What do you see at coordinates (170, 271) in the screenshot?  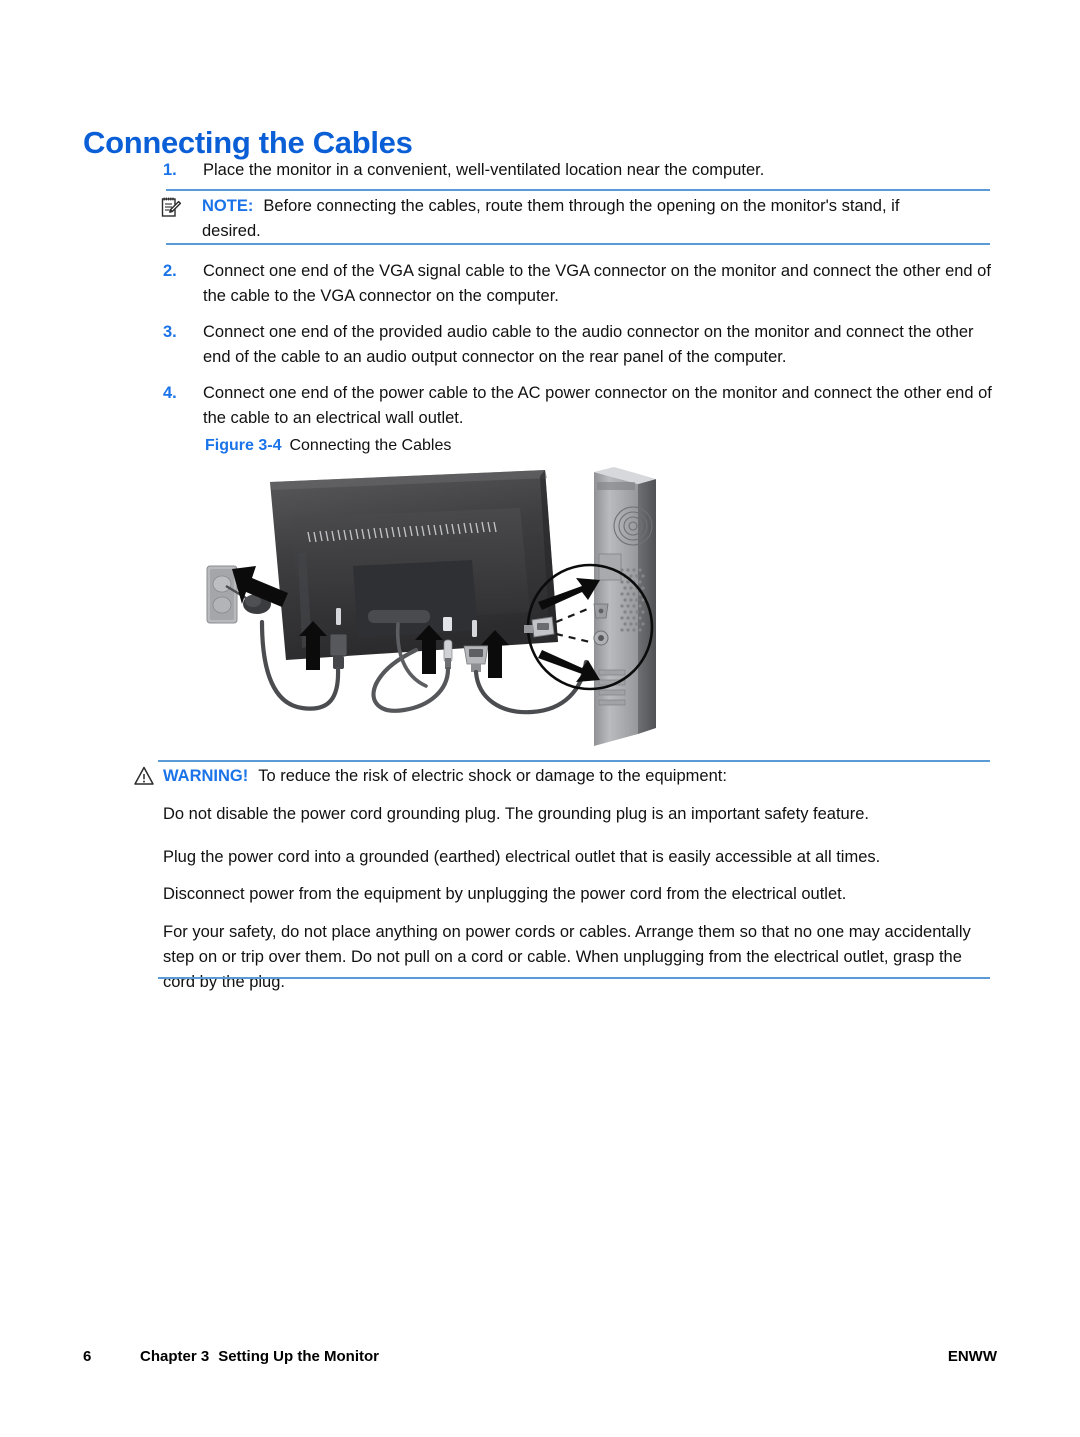 I see `step-number: 2.` at bounding box center [170, 271].